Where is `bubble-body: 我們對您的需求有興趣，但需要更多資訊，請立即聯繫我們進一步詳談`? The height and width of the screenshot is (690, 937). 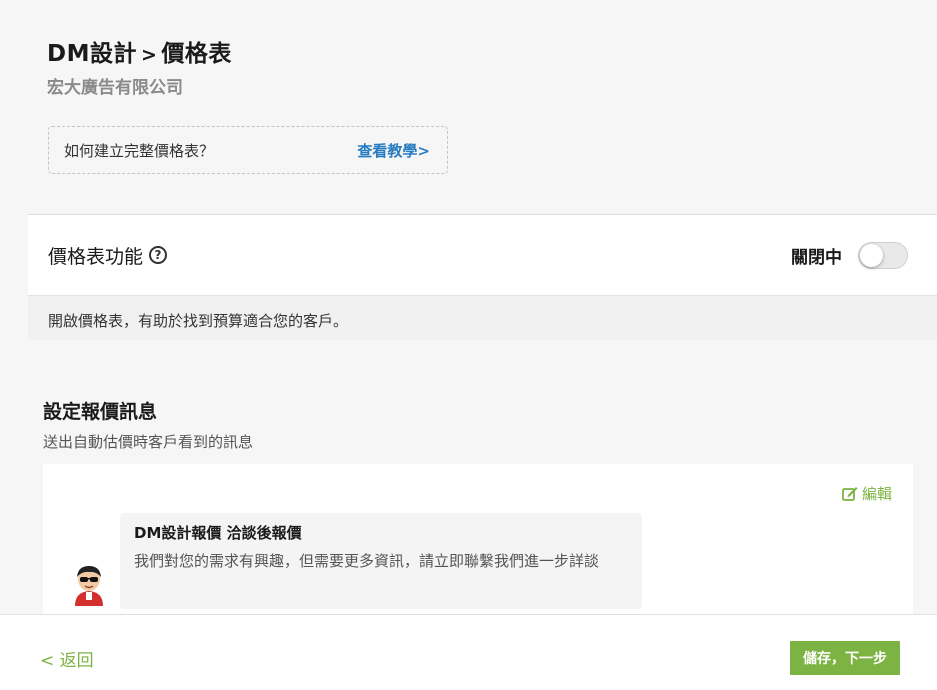 bubble-body: 我們對您的需求有興趣，但需要更多資訊，請立即聯繫我們進一步詳談 is located at coordinates (367, 561).